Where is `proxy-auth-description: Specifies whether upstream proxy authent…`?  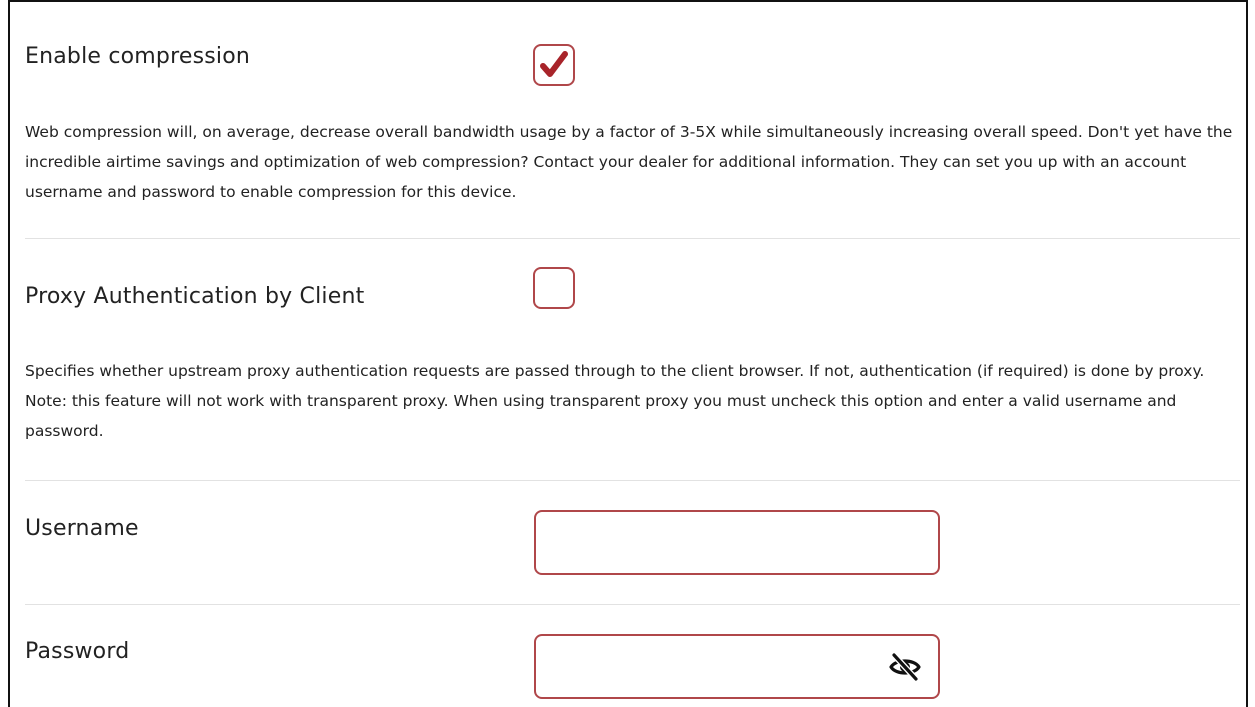
proxy-auth-description: Specifies whether upstream proxy authent… is located at coordinates (615, 401).